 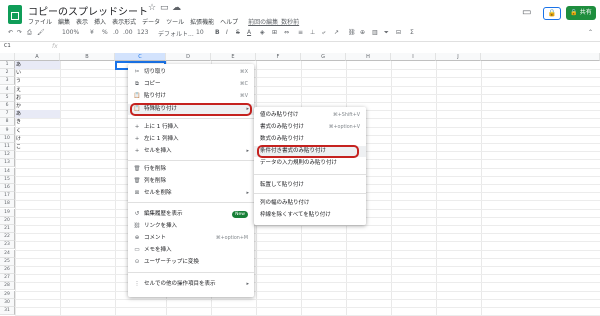 I want to click on collapse-menus-icon: ⌃, so click(x=590, y=32).